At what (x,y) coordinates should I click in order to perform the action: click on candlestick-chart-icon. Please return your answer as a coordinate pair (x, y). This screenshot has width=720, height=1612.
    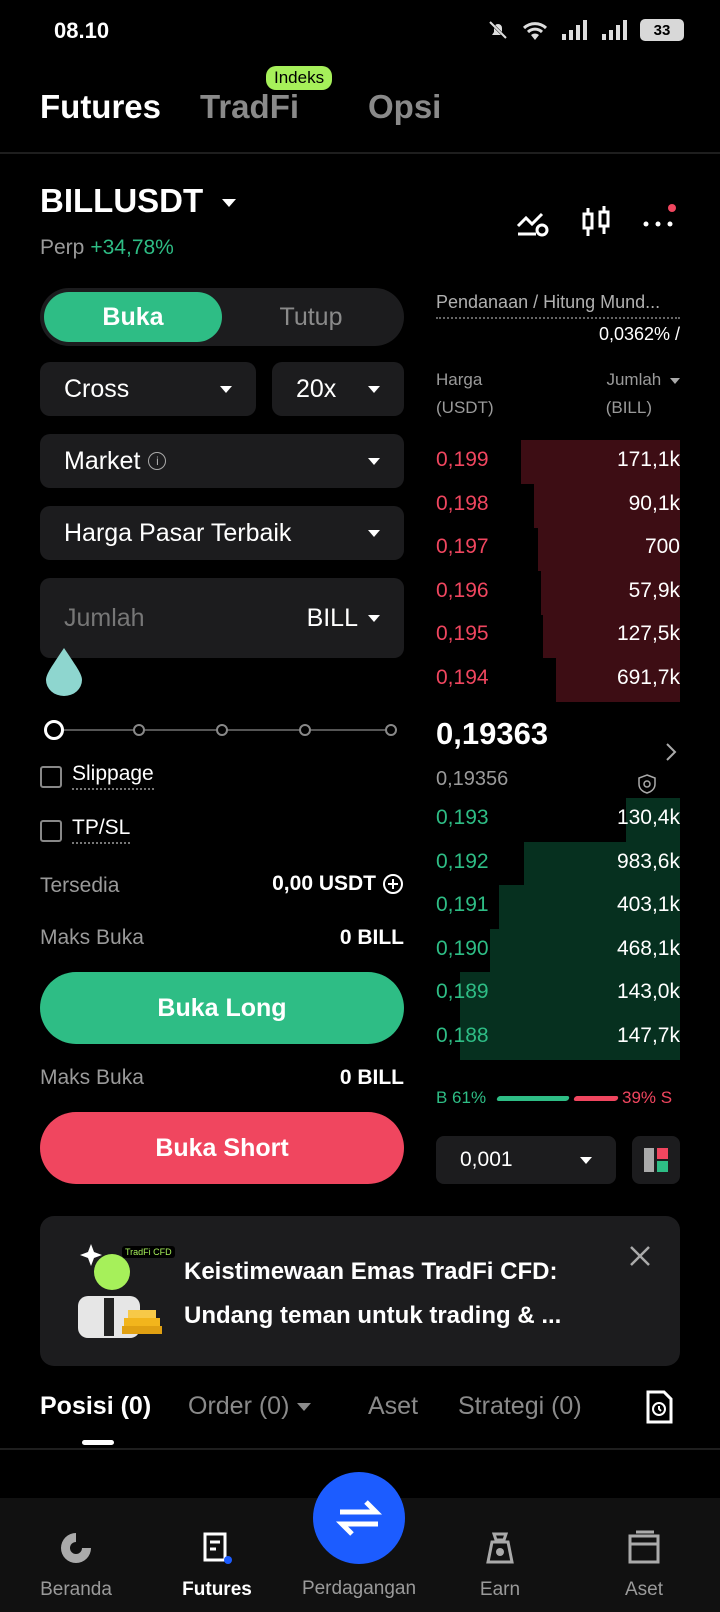
    Looking at the image, I should click on (596, 222).